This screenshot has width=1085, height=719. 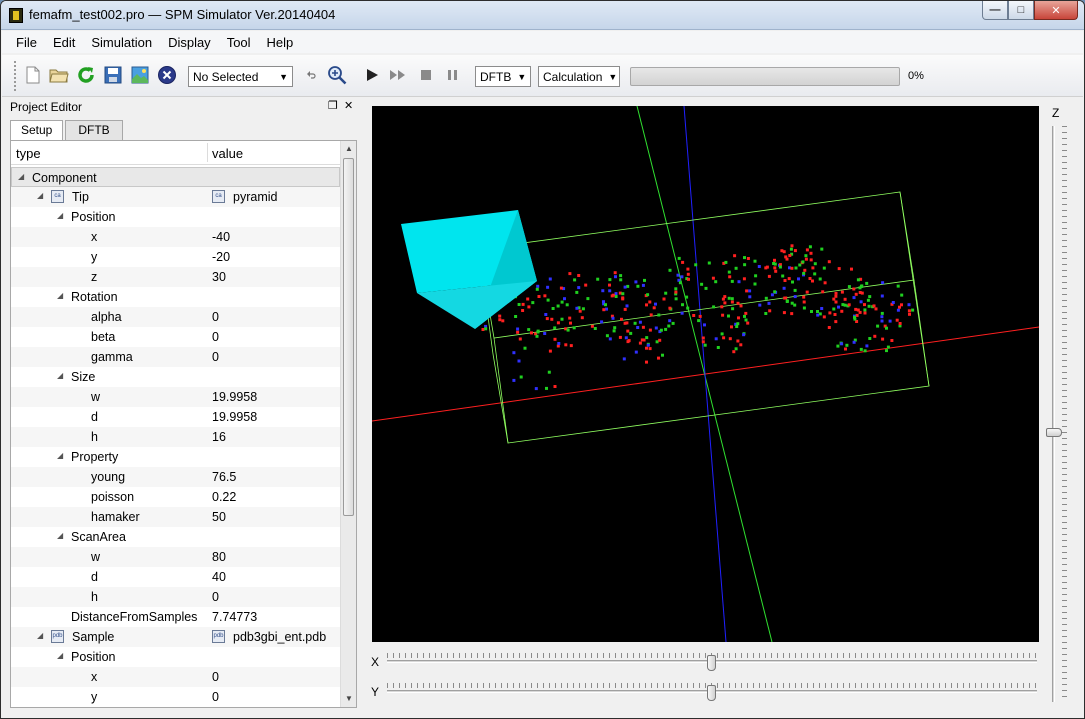 I want to click on tree-row: alpha 0, so click(x=175, y=317).